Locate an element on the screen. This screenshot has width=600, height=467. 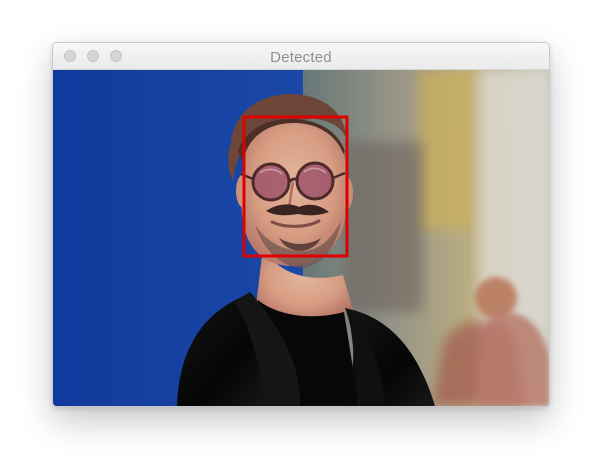
title-bar: Detected is located at coordinates (301, 56).